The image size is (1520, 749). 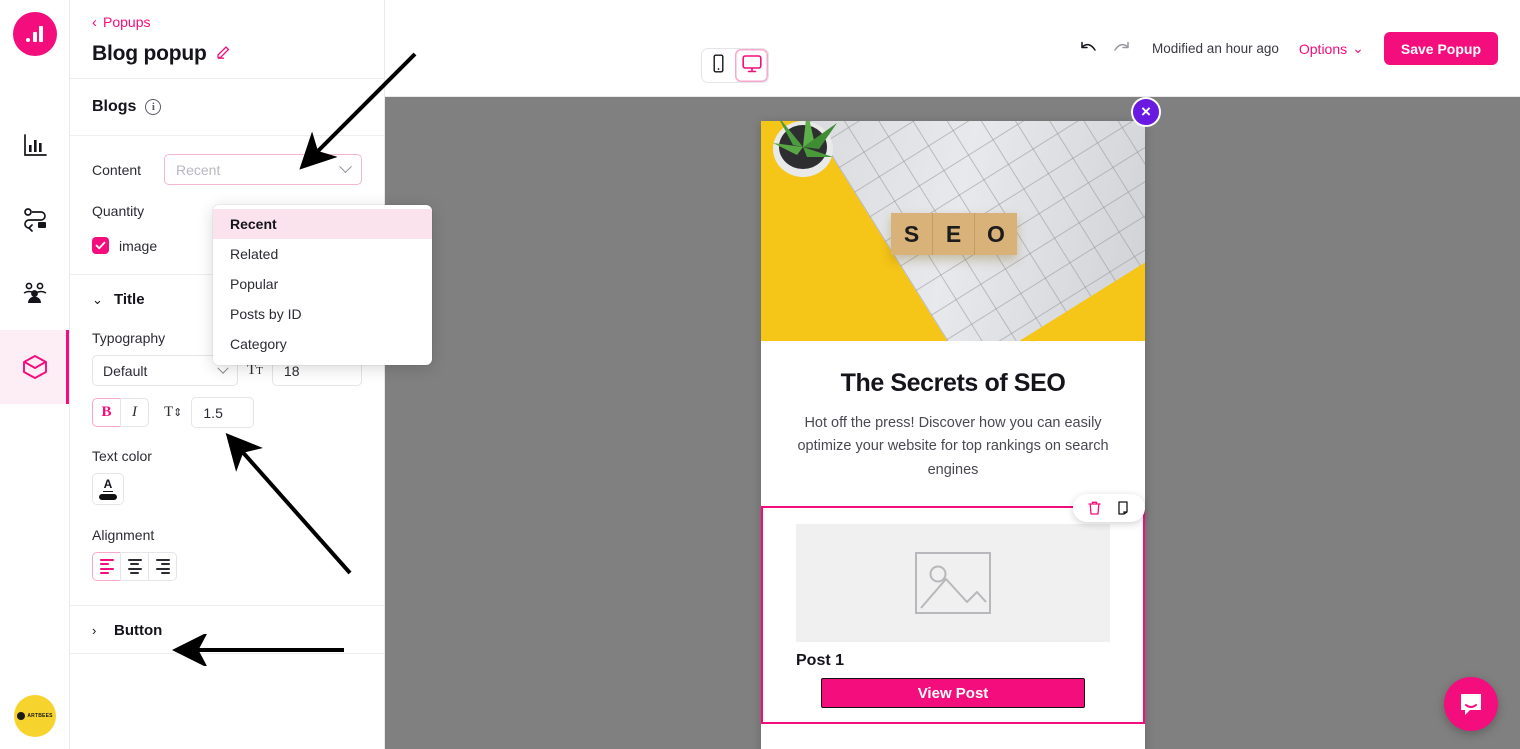 What do you see at coordinates (1105, 49) in the screenshot?
I see `undo-redo-group` at bounding box center [1105, 49].